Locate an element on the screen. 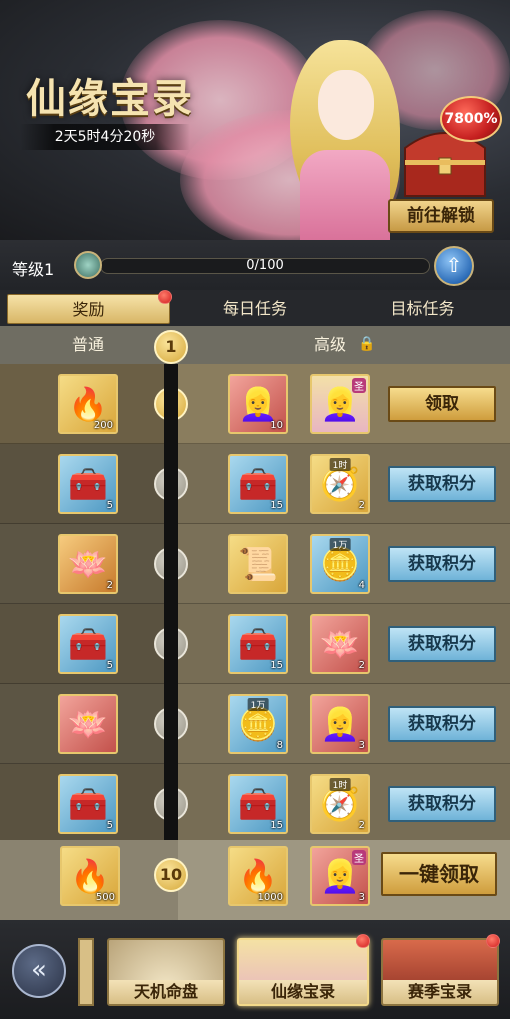  back-button: « is located at coordinates (39, 971).